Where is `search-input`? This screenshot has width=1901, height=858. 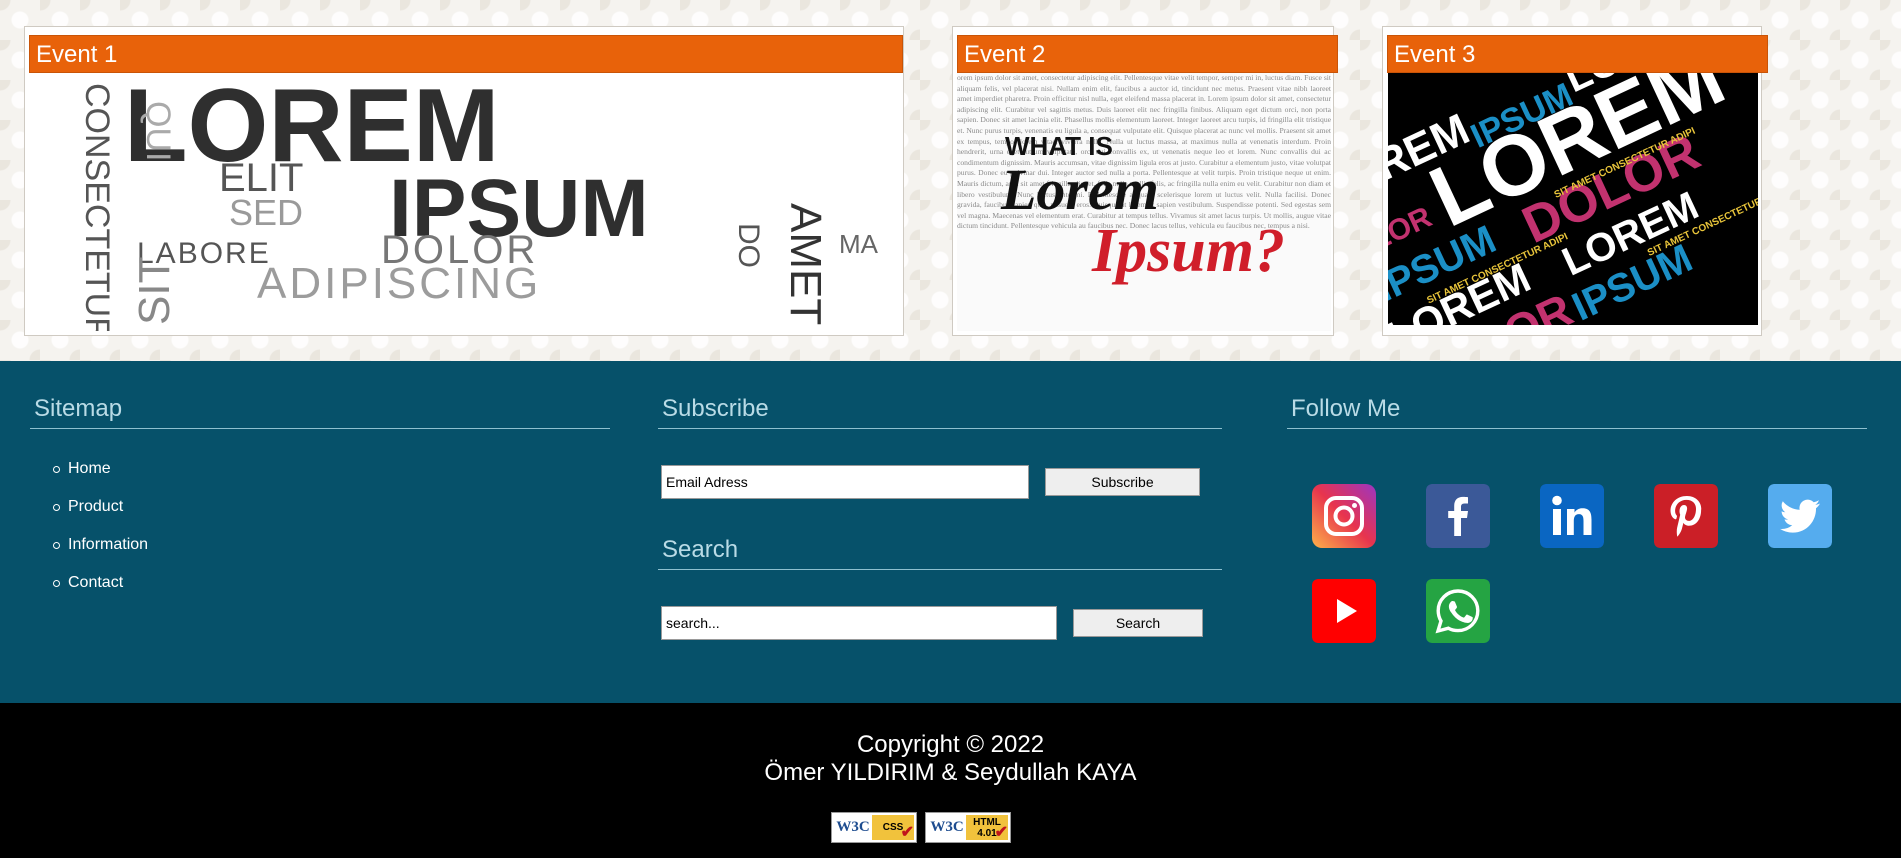 search-input is located at coordinates (859, 623).